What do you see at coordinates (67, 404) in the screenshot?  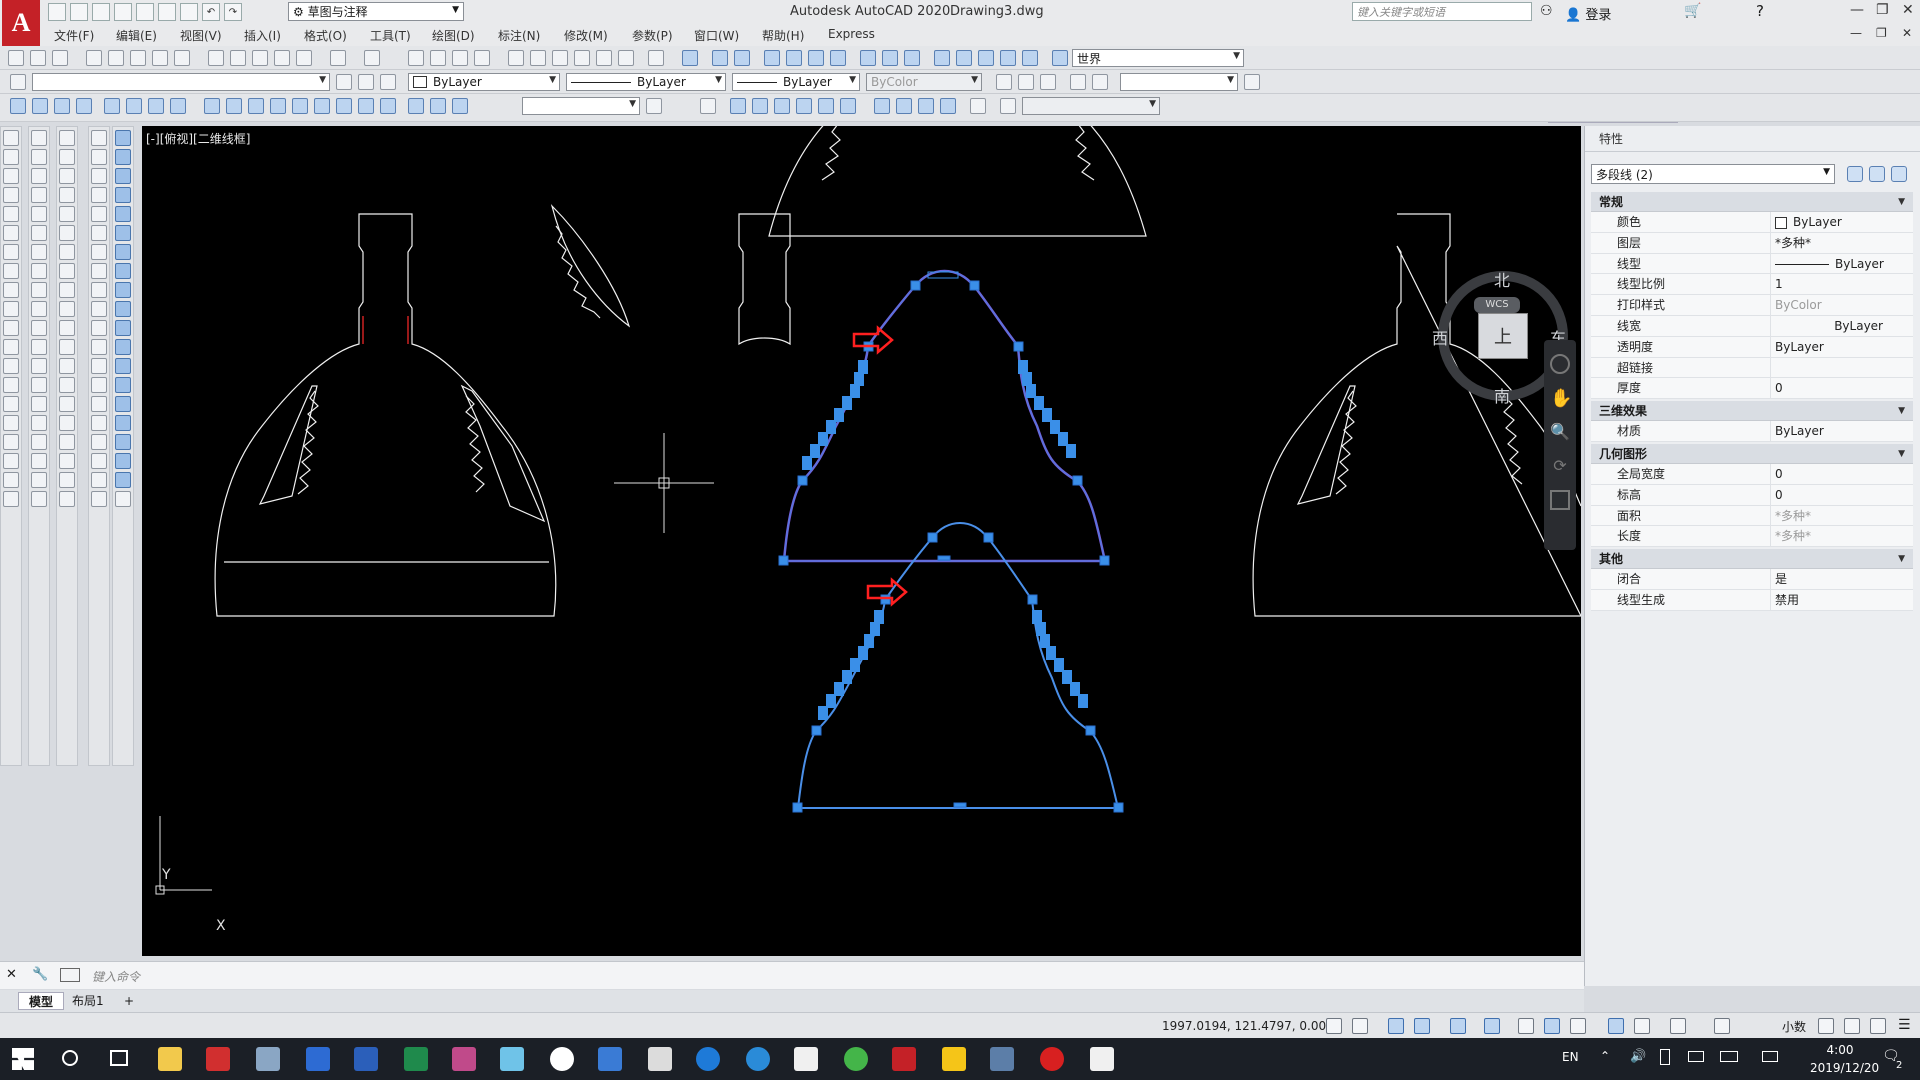 I see `block-attribute-icon` at bounding box center [67, 404].